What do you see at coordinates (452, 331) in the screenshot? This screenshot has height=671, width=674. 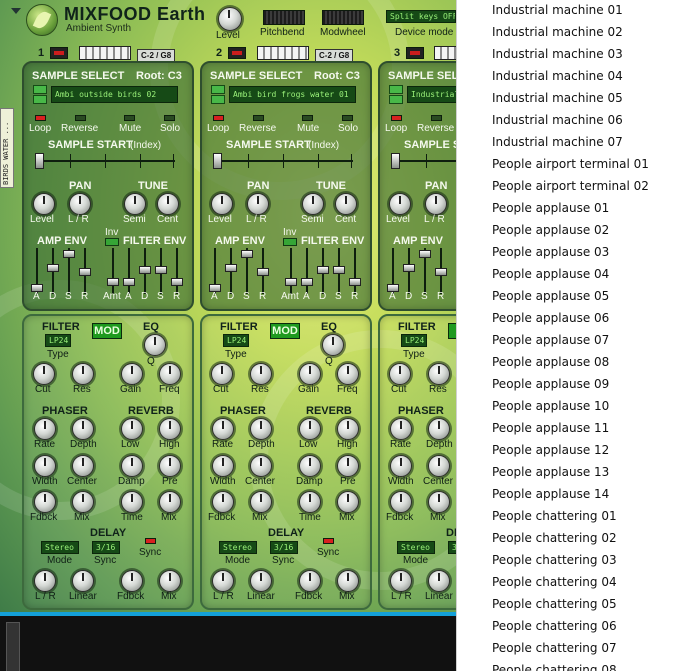 I see `mod-button` at bounding box center [452, 331].